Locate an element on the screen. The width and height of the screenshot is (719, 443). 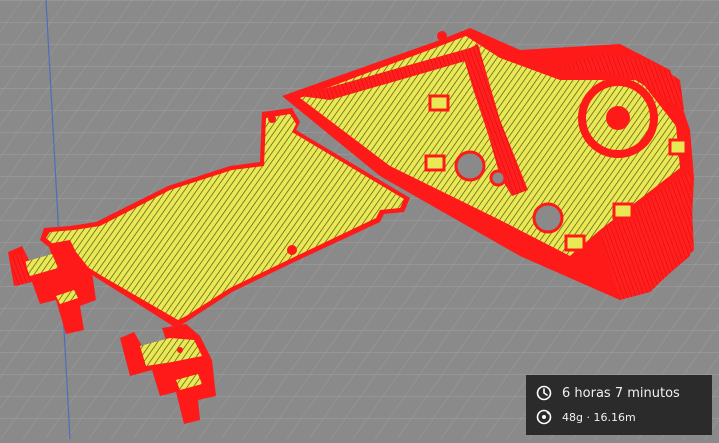
print-material-row: 48g · 16.16m is located at coordinates (619, 417).